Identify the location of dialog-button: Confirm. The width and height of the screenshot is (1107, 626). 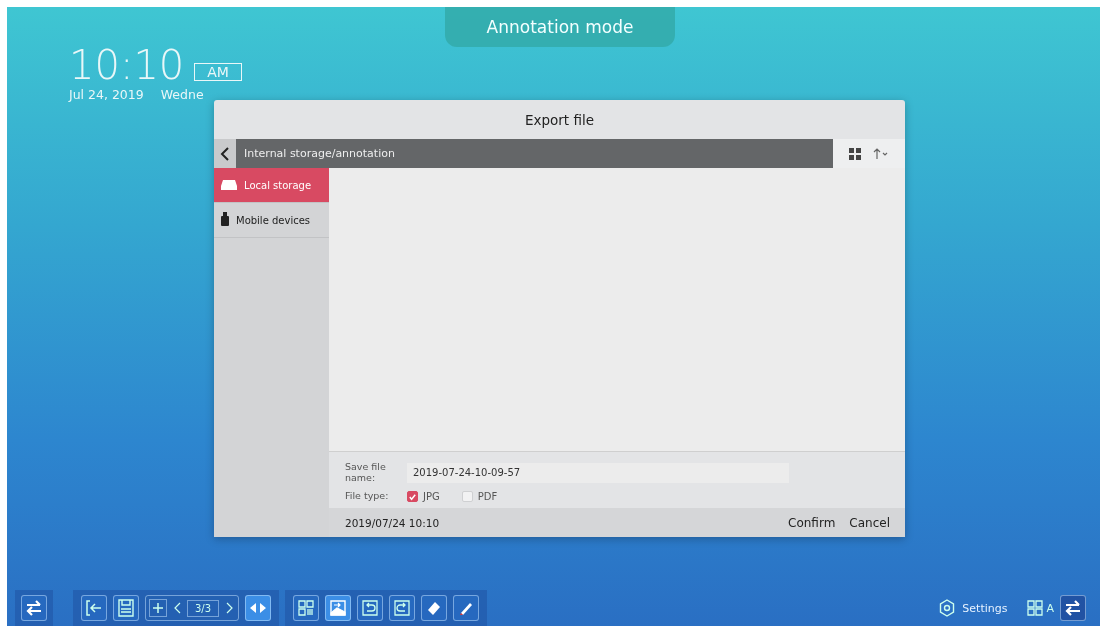
(812, 522).